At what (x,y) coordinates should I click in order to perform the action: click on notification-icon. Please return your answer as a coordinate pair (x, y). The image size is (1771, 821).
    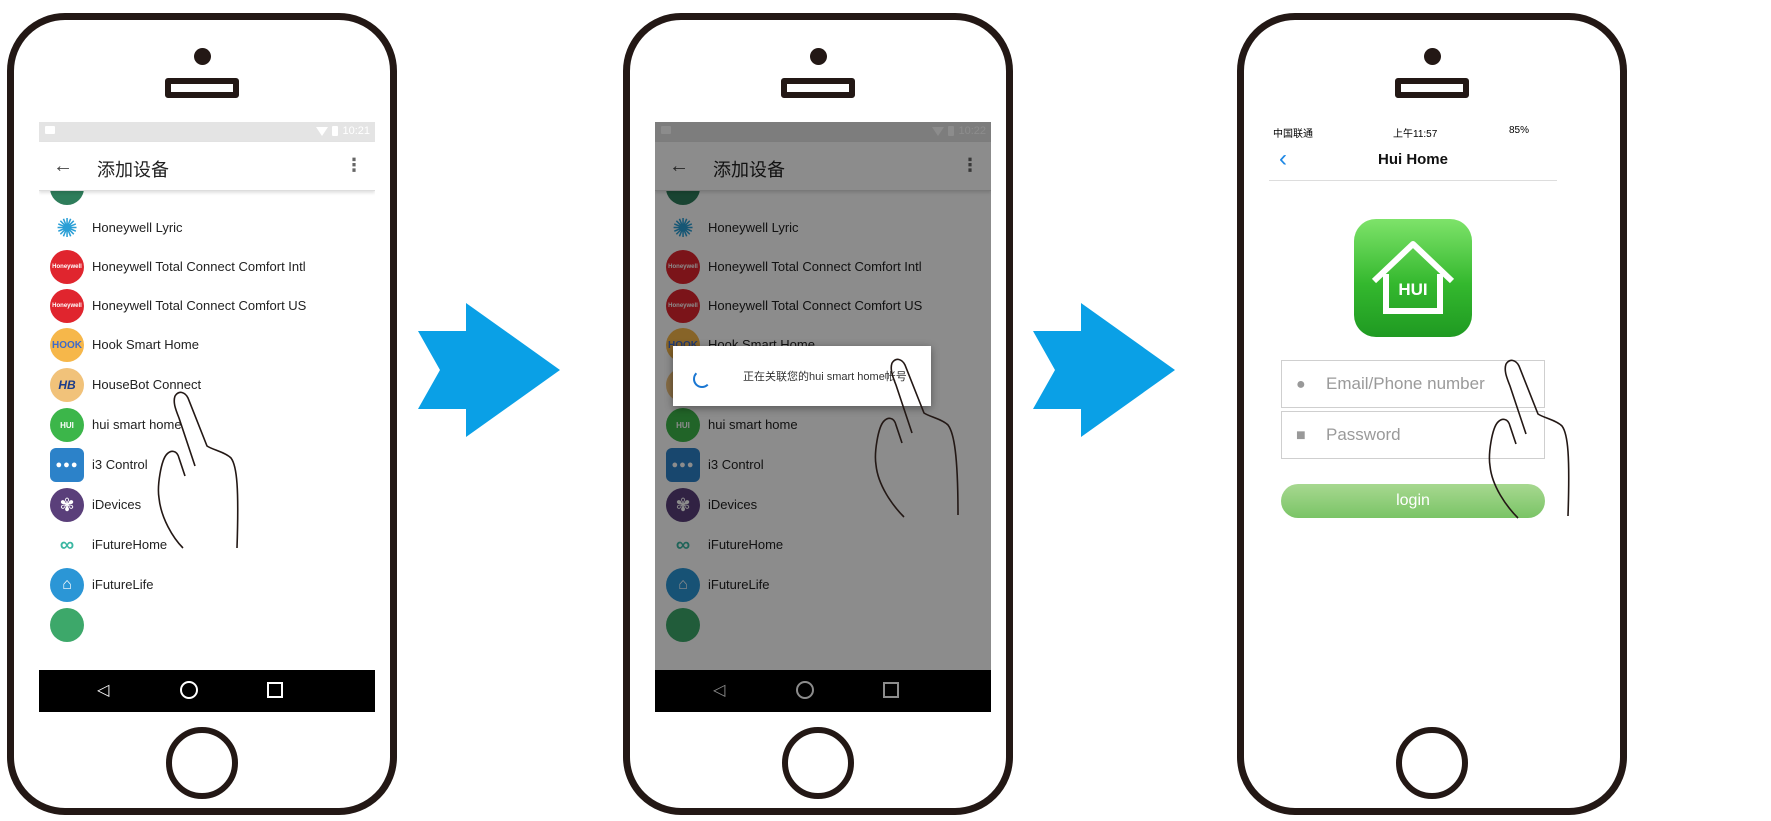
    Looking at the image, I should click on (50, 130).